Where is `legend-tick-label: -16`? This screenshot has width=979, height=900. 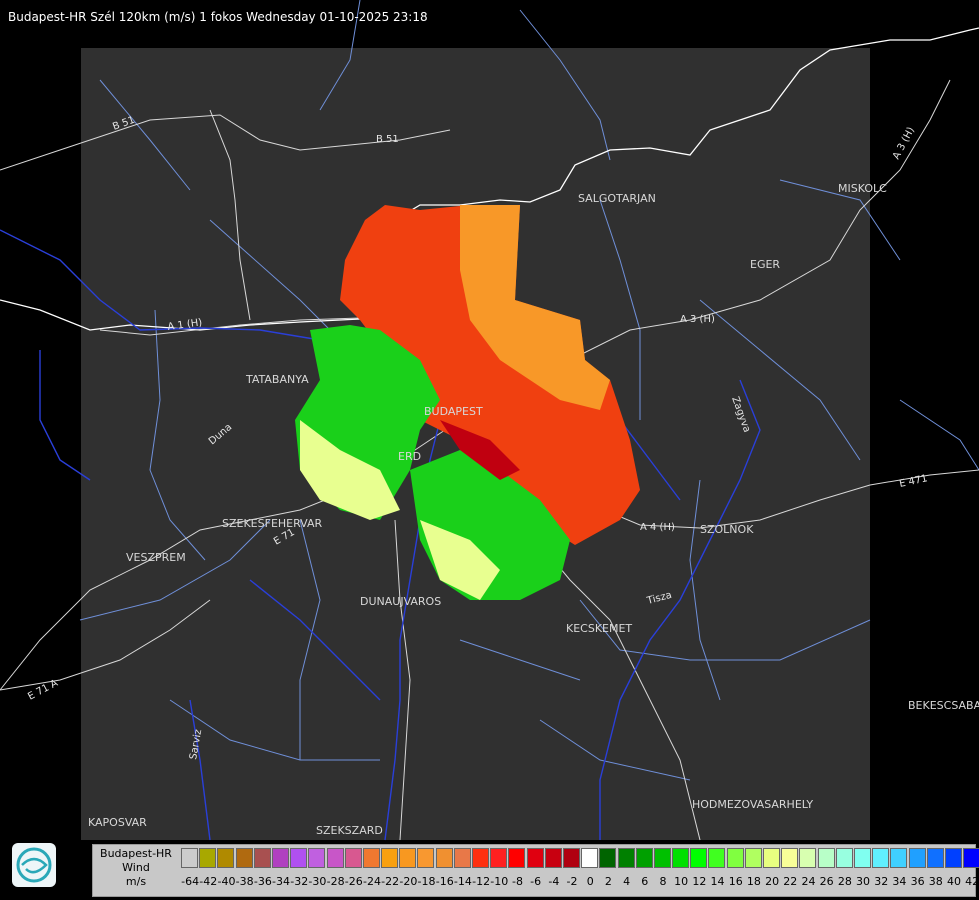 legend-tick-label: -16 is located at coordinates (444, 881).